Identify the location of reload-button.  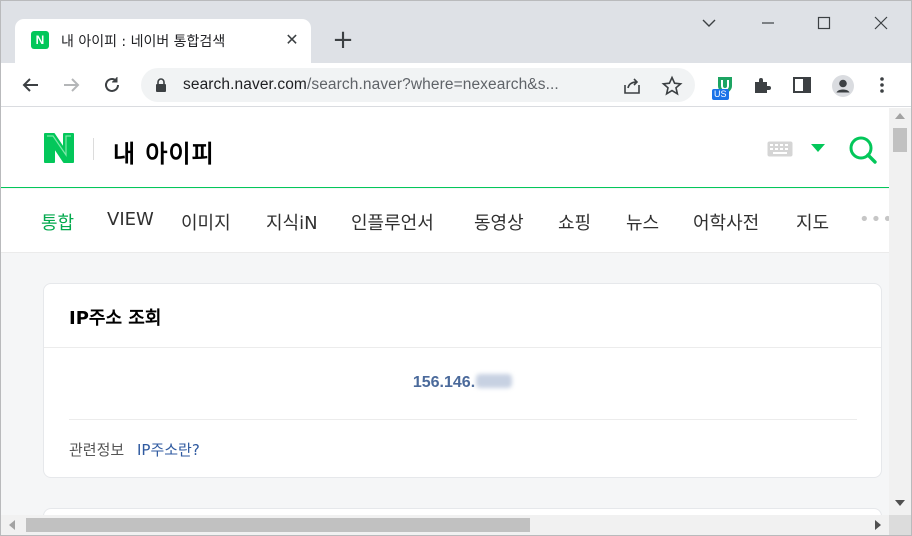
(112, 85).